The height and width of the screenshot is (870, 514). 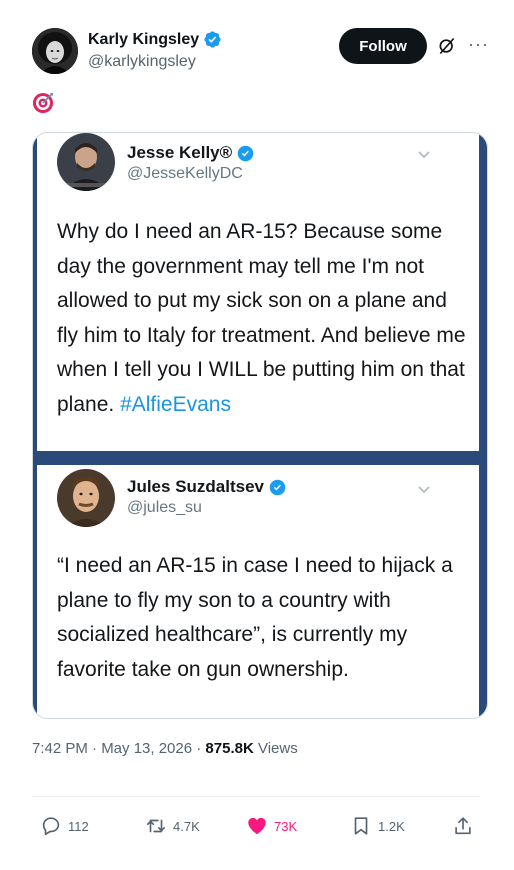 I want to click on post-meta: 7:42 PM · May 13, 2026 · 875.8K Views, so click(x=165, y=748).